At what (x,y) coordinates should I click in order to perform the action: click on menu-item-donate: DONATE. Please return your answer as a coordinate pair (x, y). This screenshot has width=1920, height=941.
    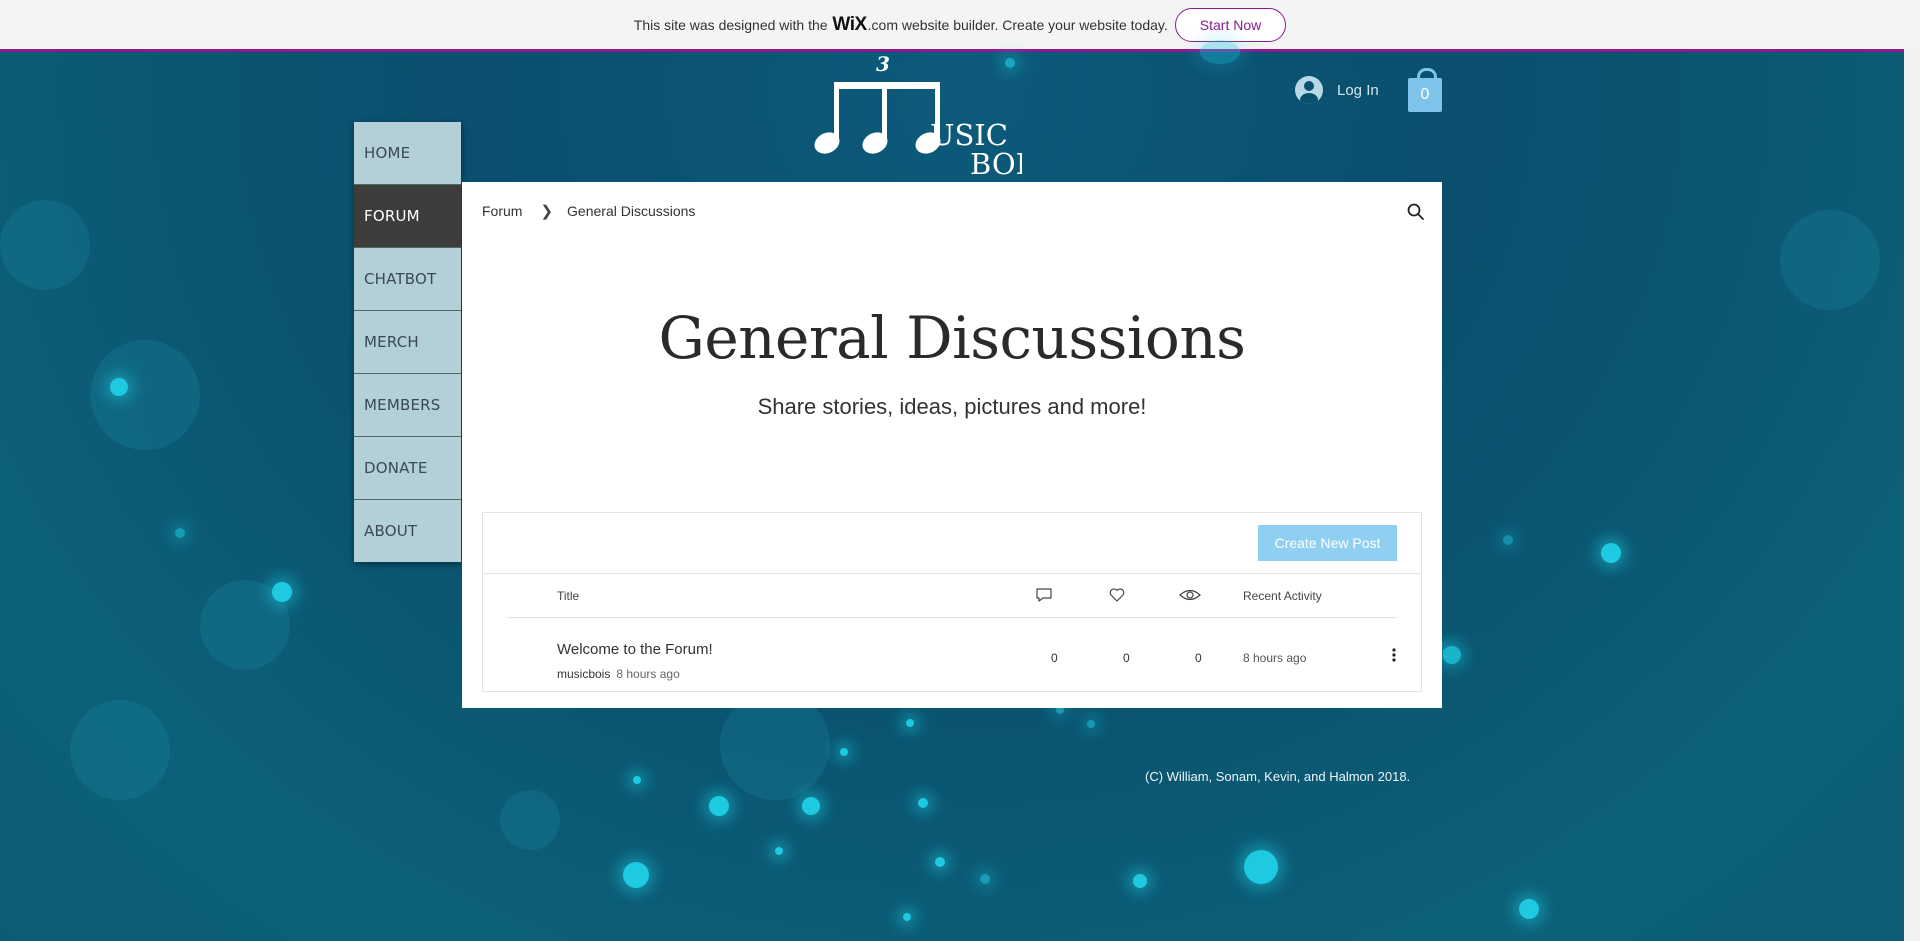
    Looking at the image, I should click on (407, 468).